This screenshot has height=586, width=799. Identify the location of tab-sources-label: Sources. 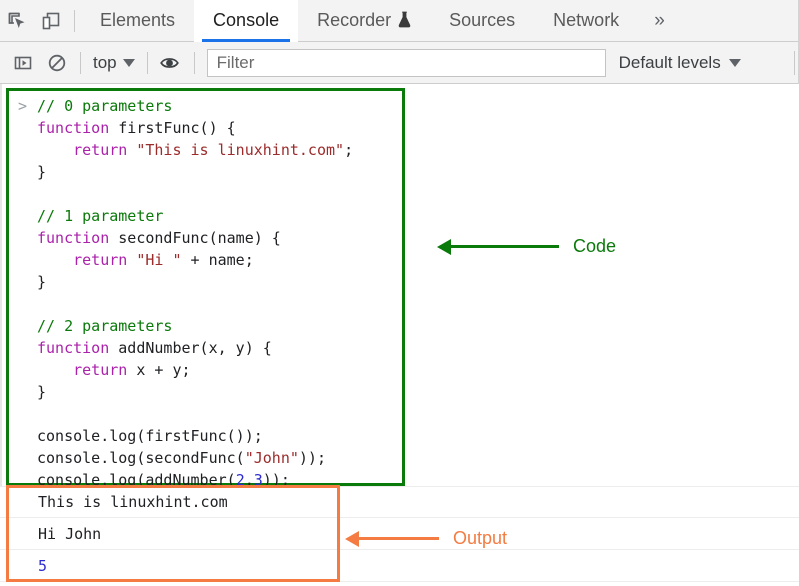
(482, 20).